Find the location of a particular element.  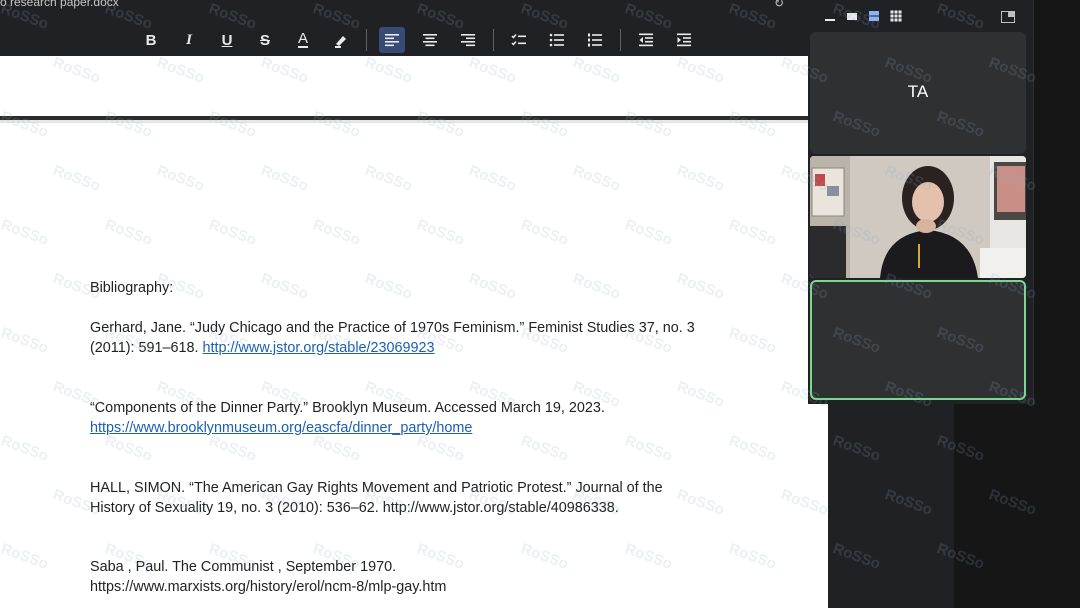

increase-indent-button is located at coordinates (684, 40).